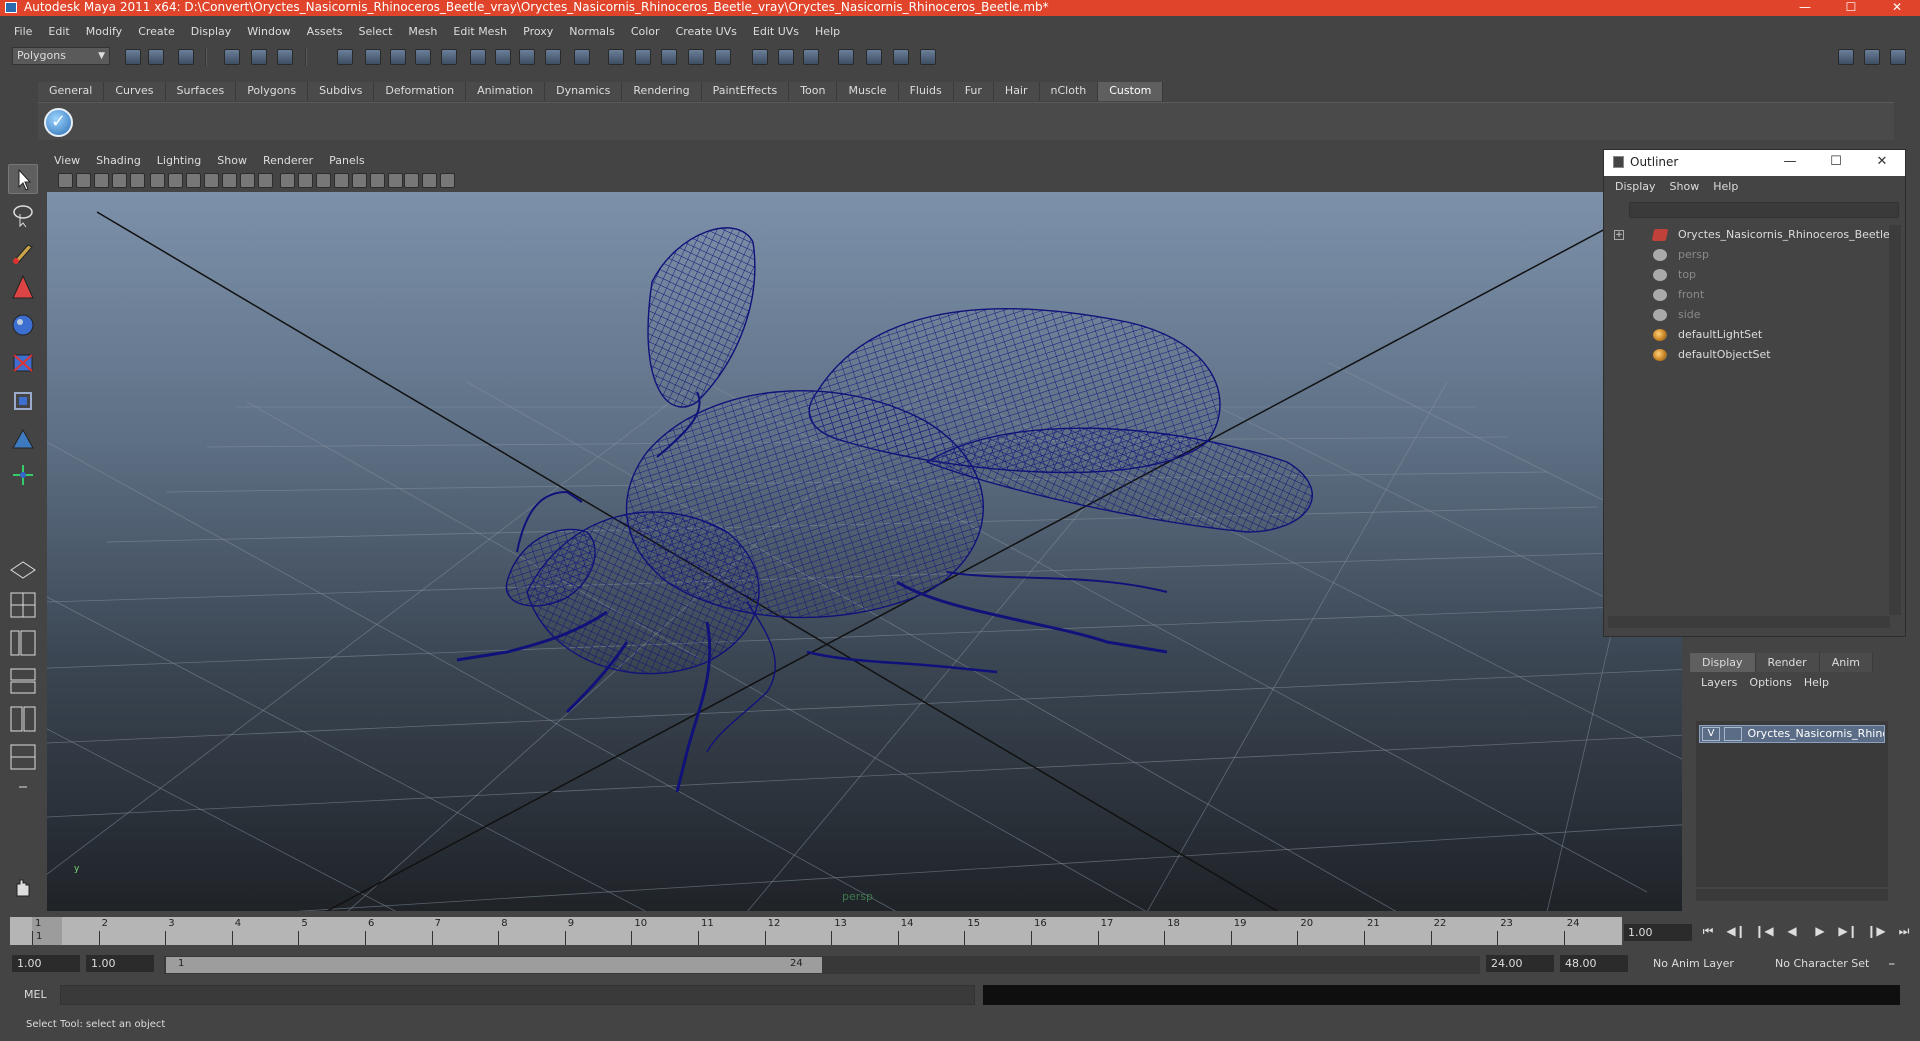 The width and height of the screenshot is (1920, 1041). What do you see at coordinates (1848, 933) in the screenshot?
I see `step-forward-key-icon: ▶❙` at bounding box center [1848, 933].